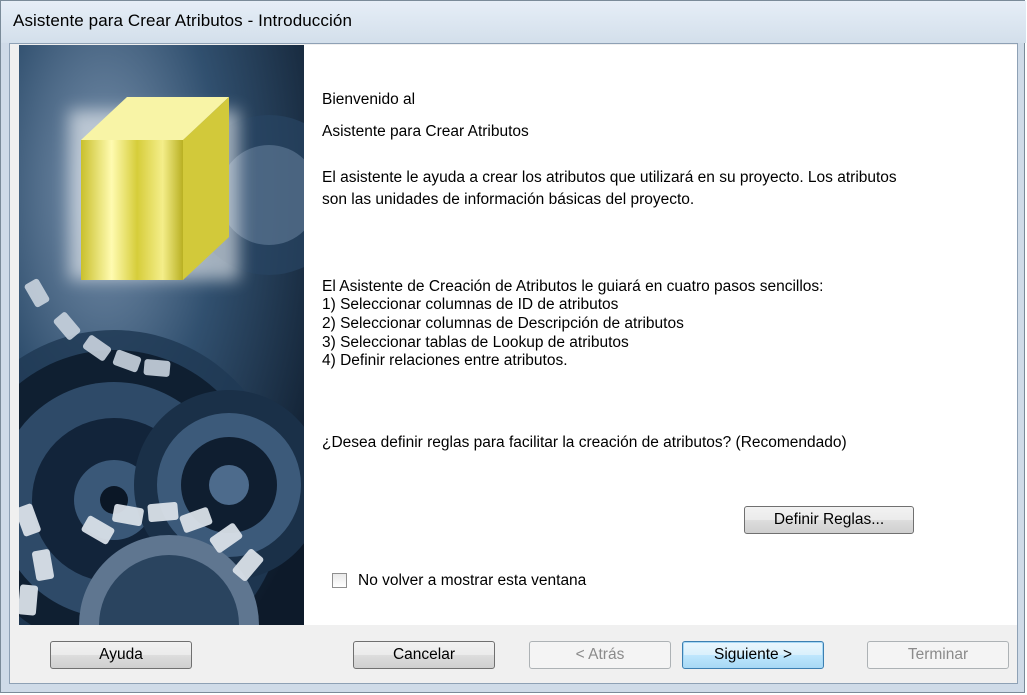  I want to click on wizard-name-text: Asistente para Crear Atributos, so click(425, 131).